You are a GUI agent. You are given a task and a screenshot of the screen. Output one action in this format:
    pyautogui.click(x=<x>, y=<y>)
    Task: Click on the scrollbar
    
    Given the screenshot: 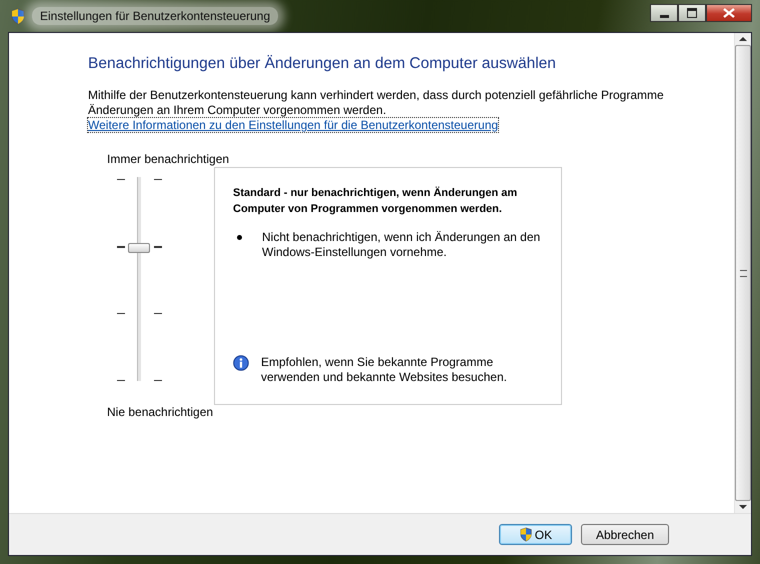 What is the action you would take?
    pyautogui.click(x=742, y=273)
    